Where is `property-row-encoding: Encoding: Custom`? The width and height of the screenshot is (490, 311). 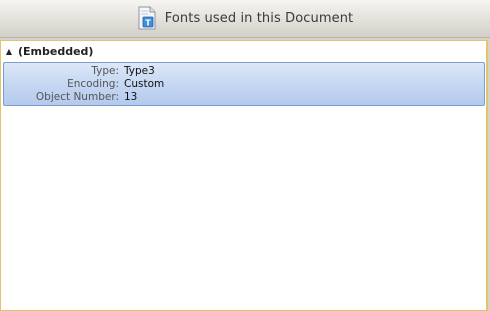 property-row-encoding: Encoding: Custom is located at coordinates (244, 84).